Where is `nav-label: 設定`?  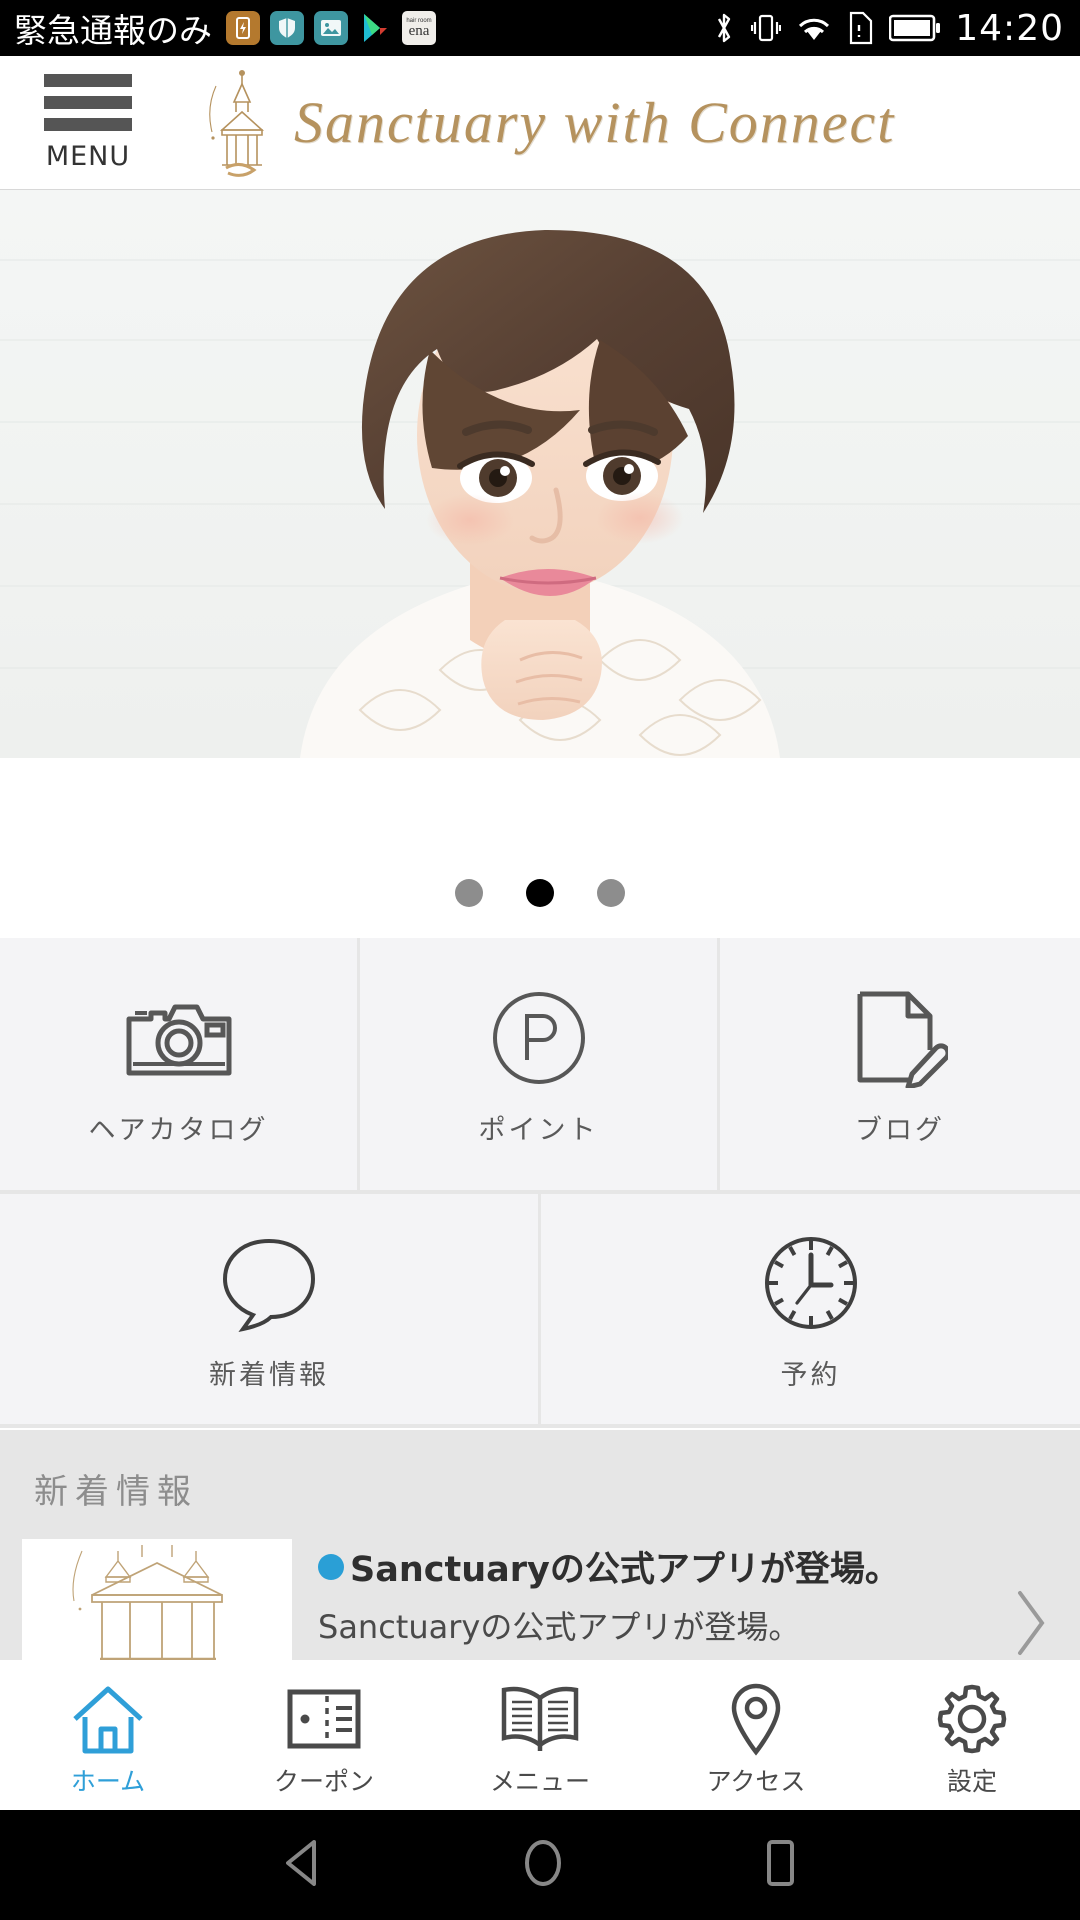
nav-label: 設定 is located at coordinates (971, 1781).